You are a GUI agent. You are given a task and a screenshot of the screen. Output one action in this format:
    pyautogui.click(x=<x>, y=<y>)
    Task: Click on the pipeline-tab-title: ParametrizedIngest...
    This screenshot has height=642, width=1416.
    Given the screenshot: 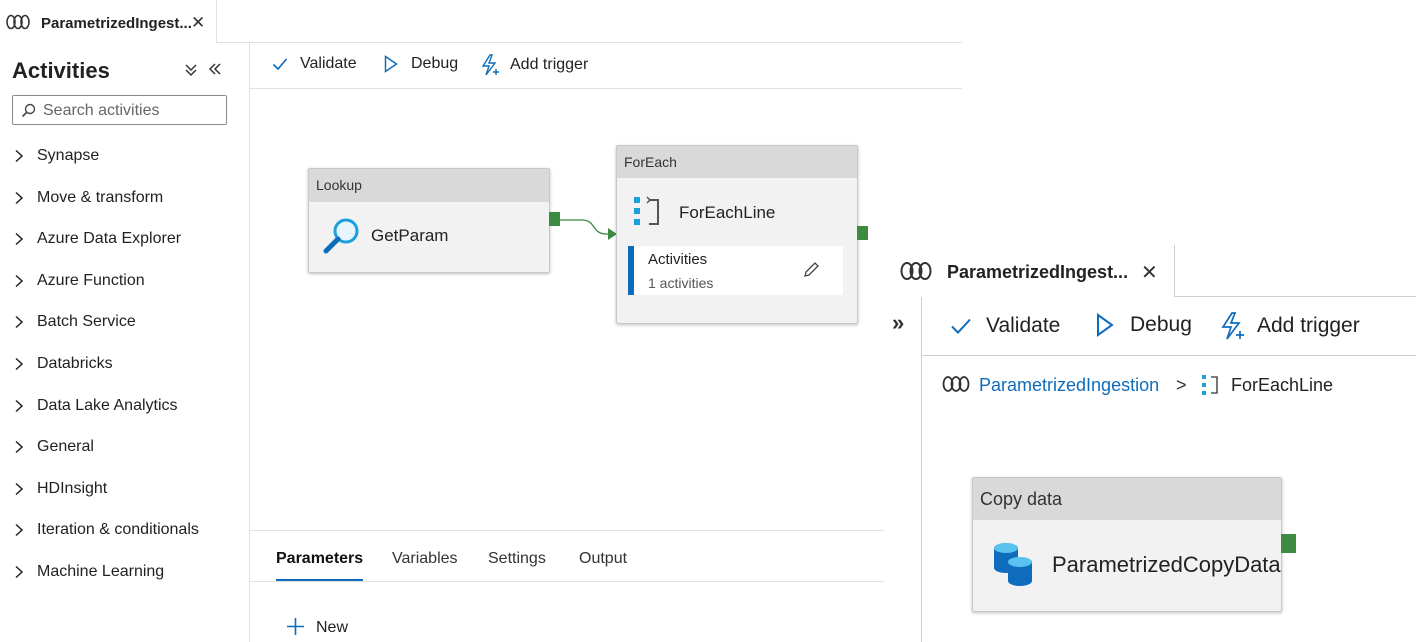 What is the action you would take?
    pyautogui.click(x=116, y=23)
    